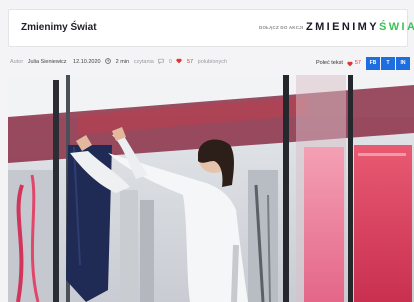 The width and height of the screenshot is (414, 302). I want to click on facebook-share-button: FB, so click(373, 63).